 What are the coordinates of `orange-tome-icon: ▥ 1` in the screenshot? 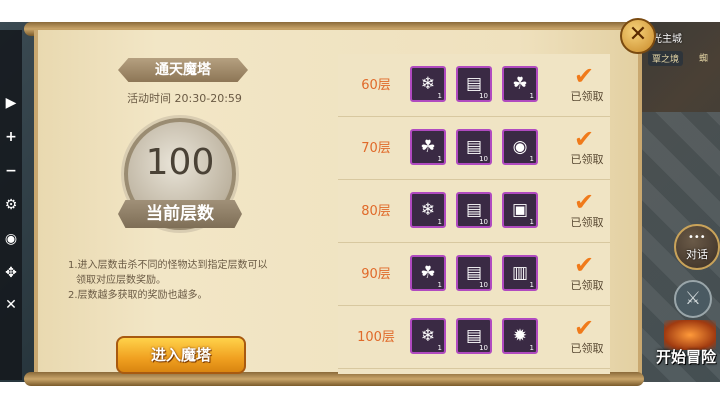 It's located at (520, 273).